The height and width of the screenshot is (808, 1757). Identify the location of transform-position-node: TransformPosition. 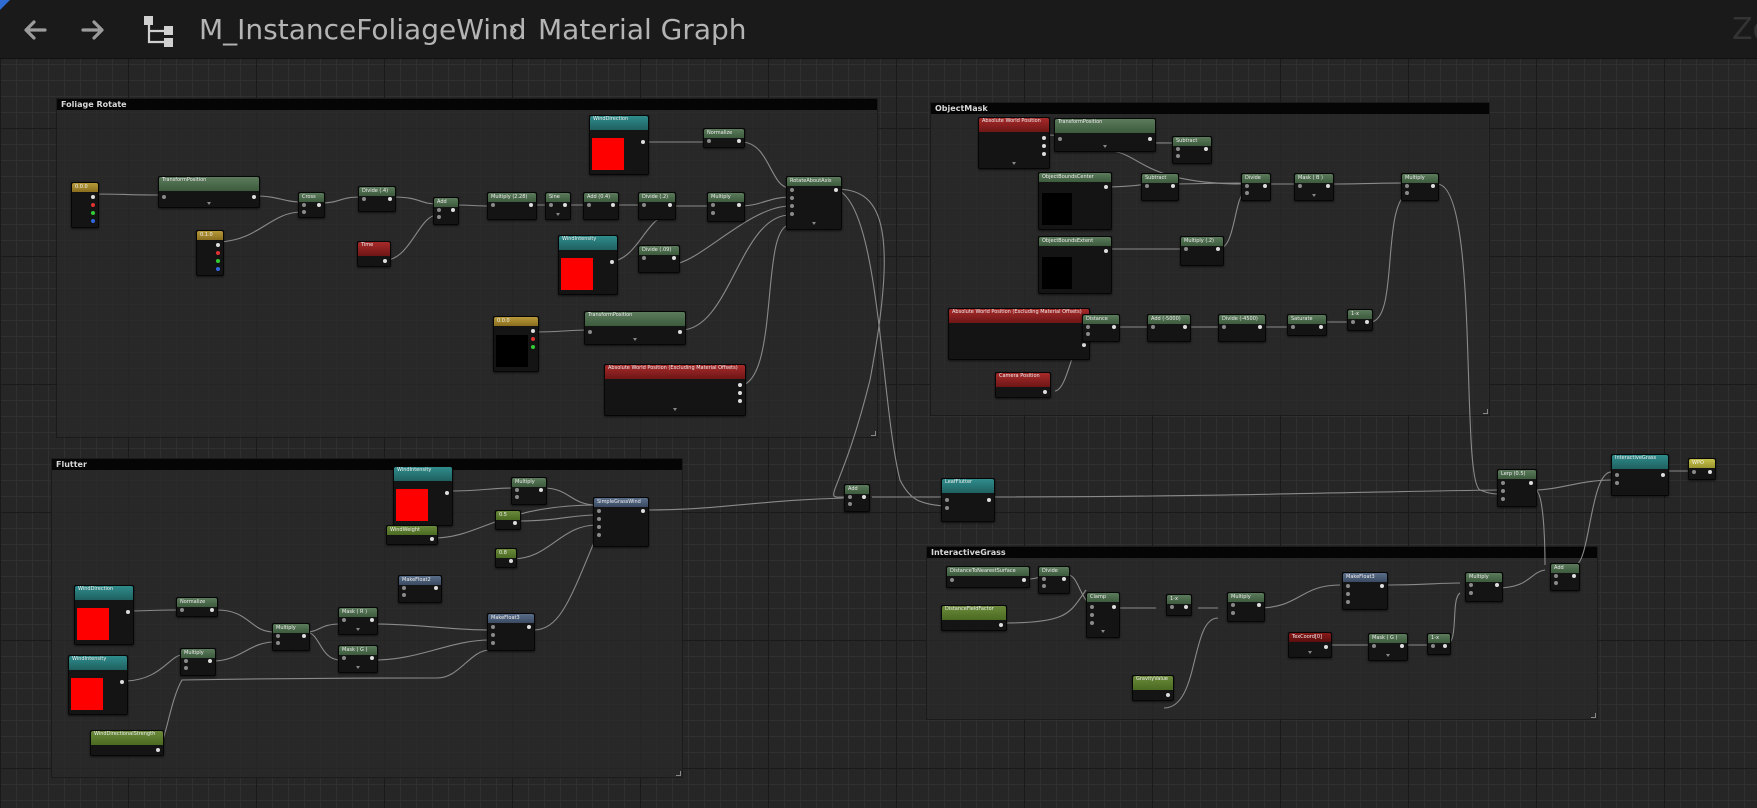
(1105, 135).